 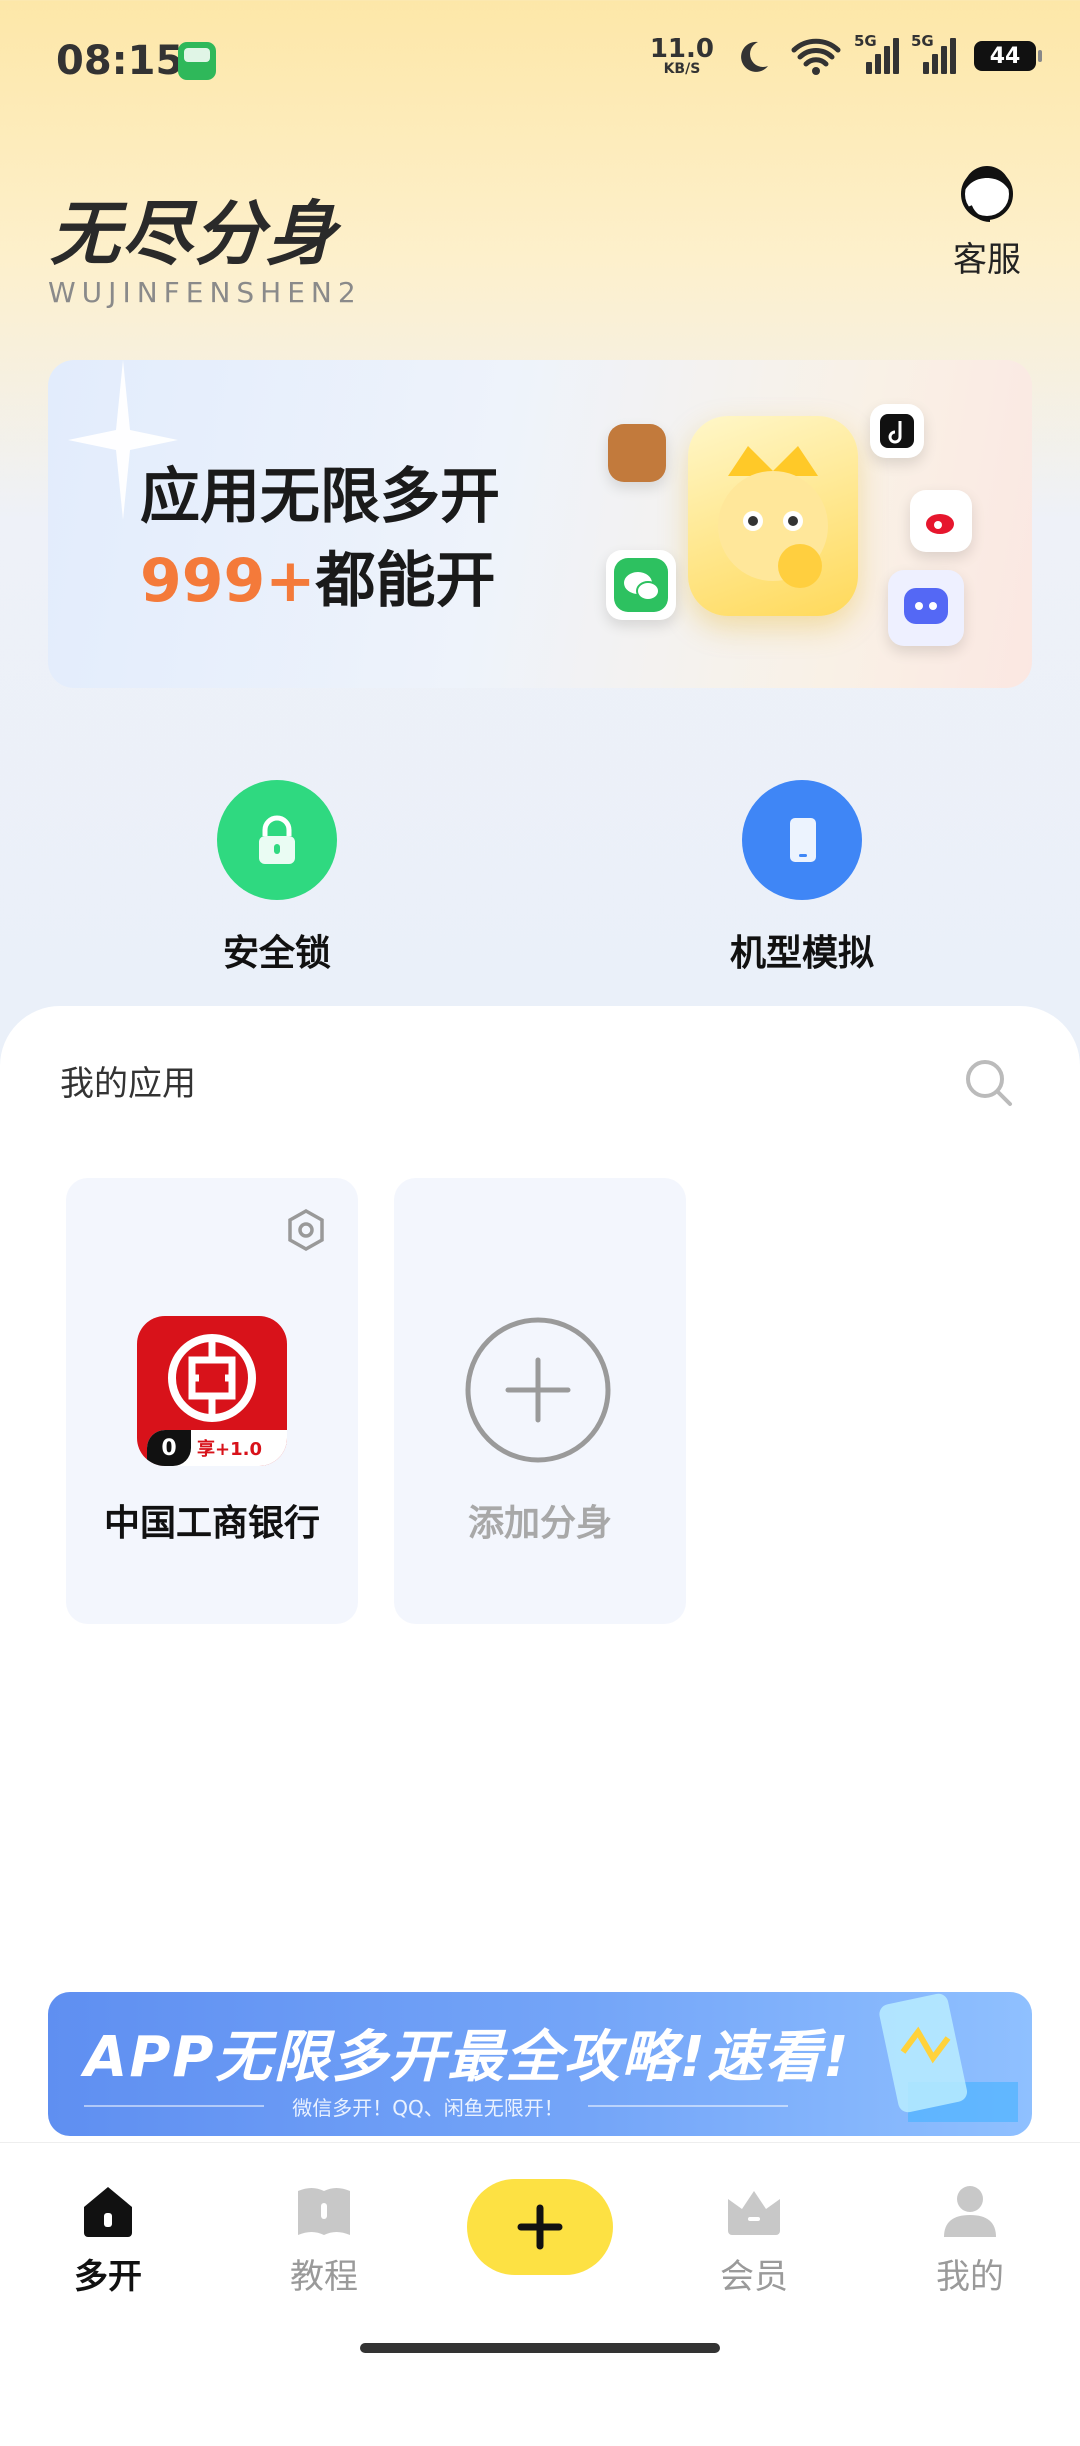 What do you see at coordinates (989, 1083) in the screenshot?
I see `search-icon` at bounding box center [989, 1083].